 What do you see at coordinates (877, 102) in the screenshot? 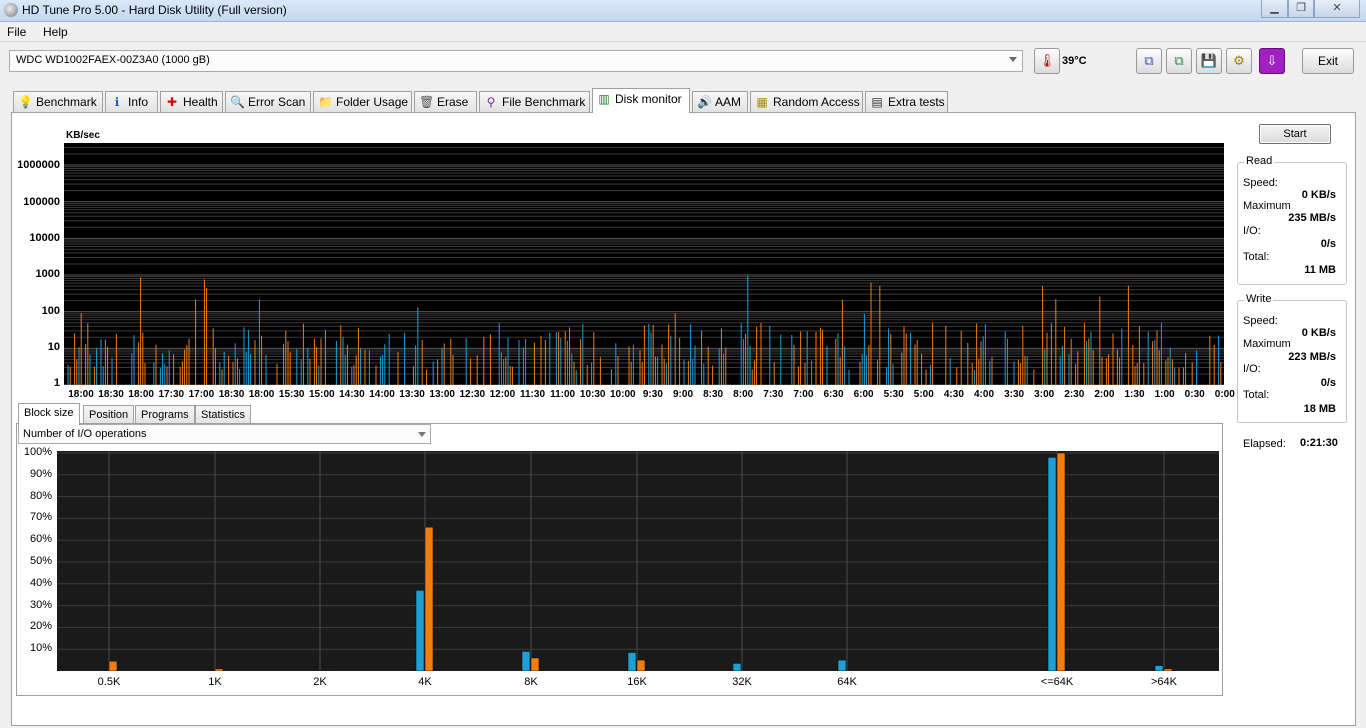
I see `extra-tests-icon: ▤` at bounding box center [877, 102].